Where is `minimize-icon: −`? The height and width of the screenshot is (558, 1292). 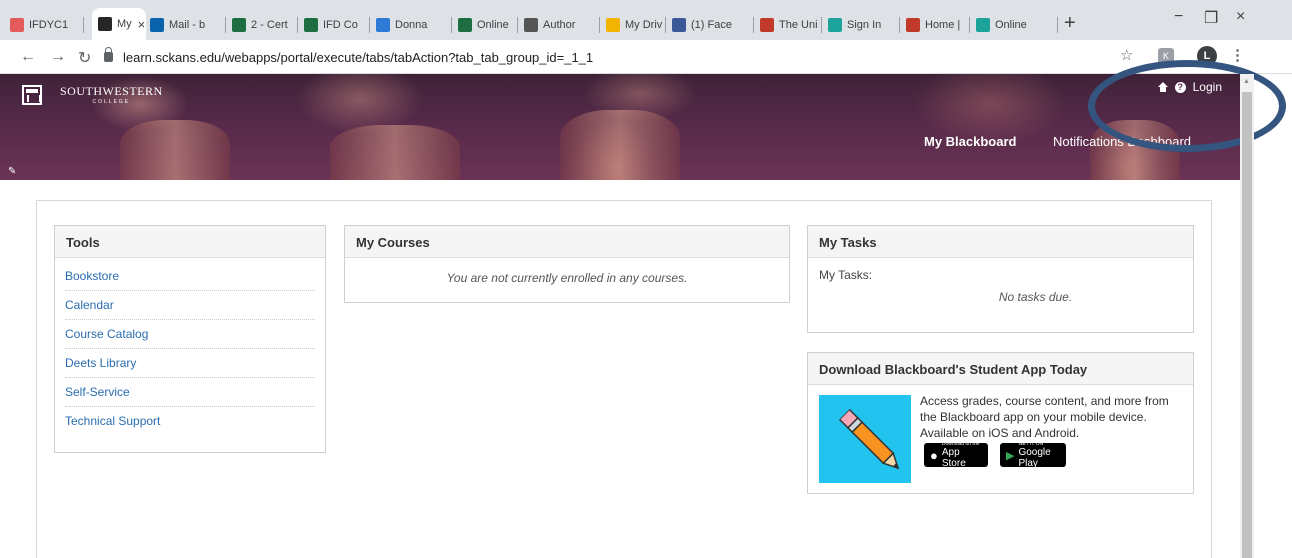
minimize-icon: − is located at coordinates (1178, 17).